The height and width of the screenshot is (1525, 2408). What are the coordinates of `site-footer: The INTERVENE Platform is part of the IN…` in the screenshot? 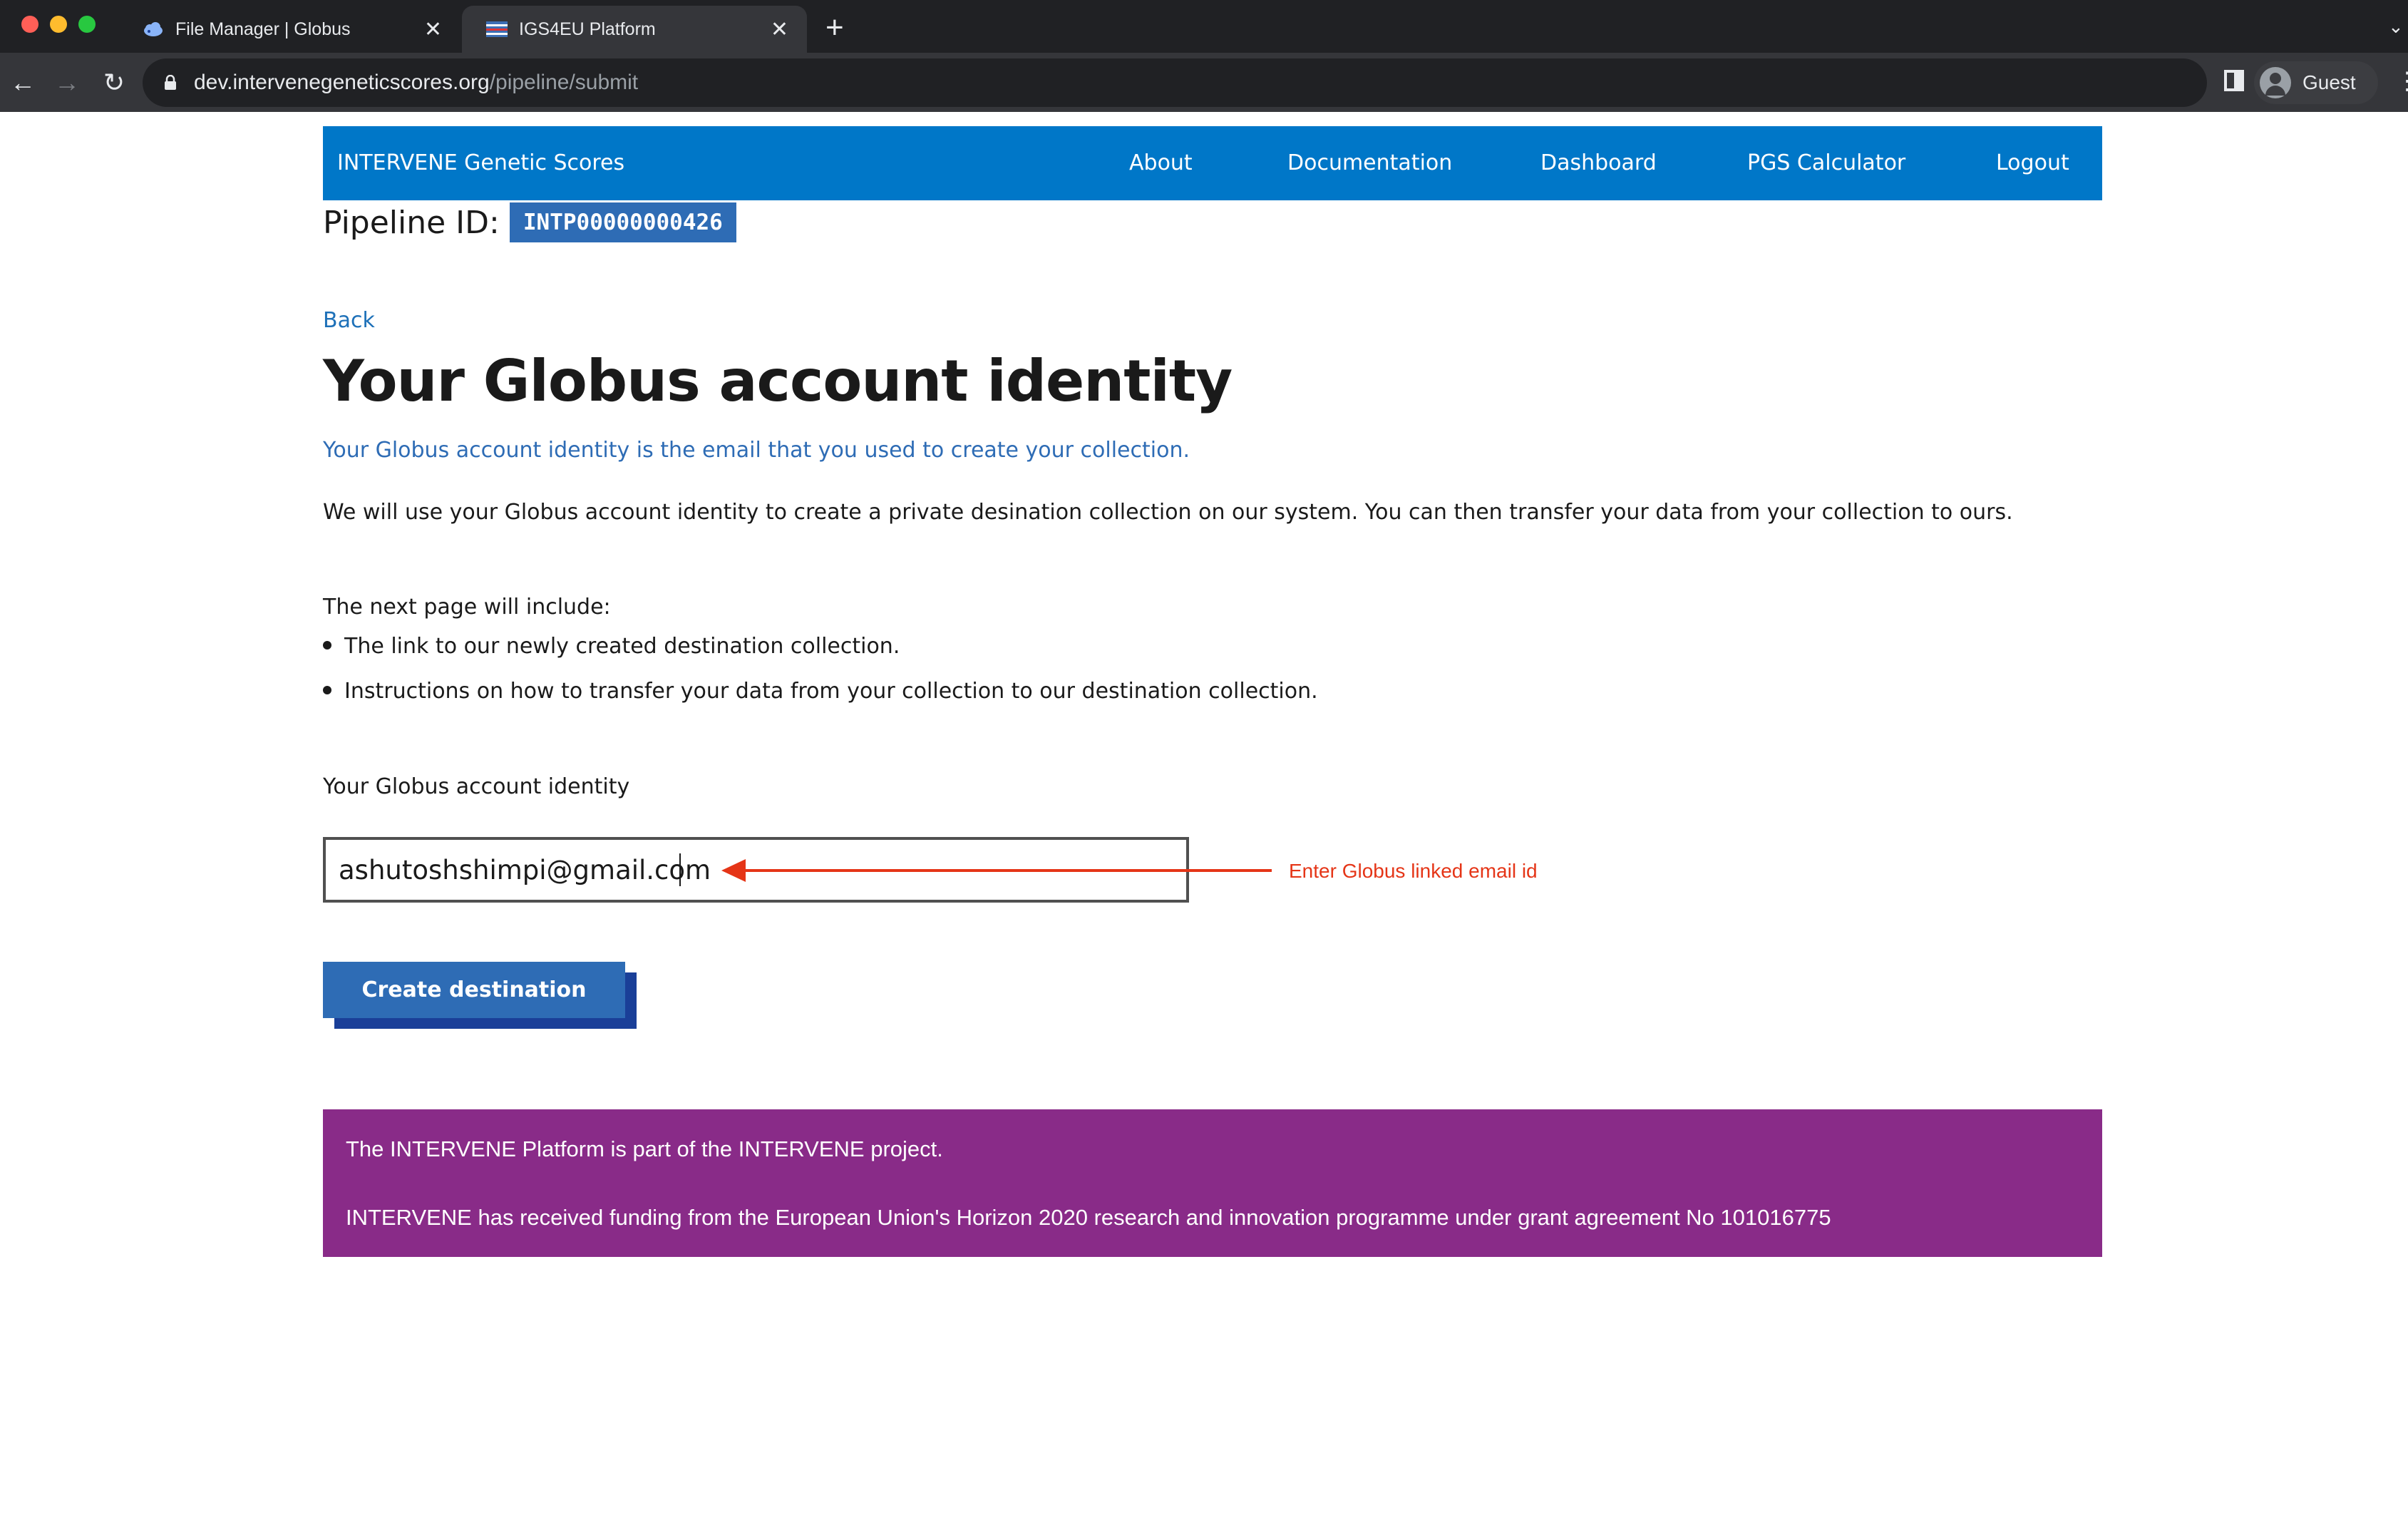 It's located at (1212, 1183).